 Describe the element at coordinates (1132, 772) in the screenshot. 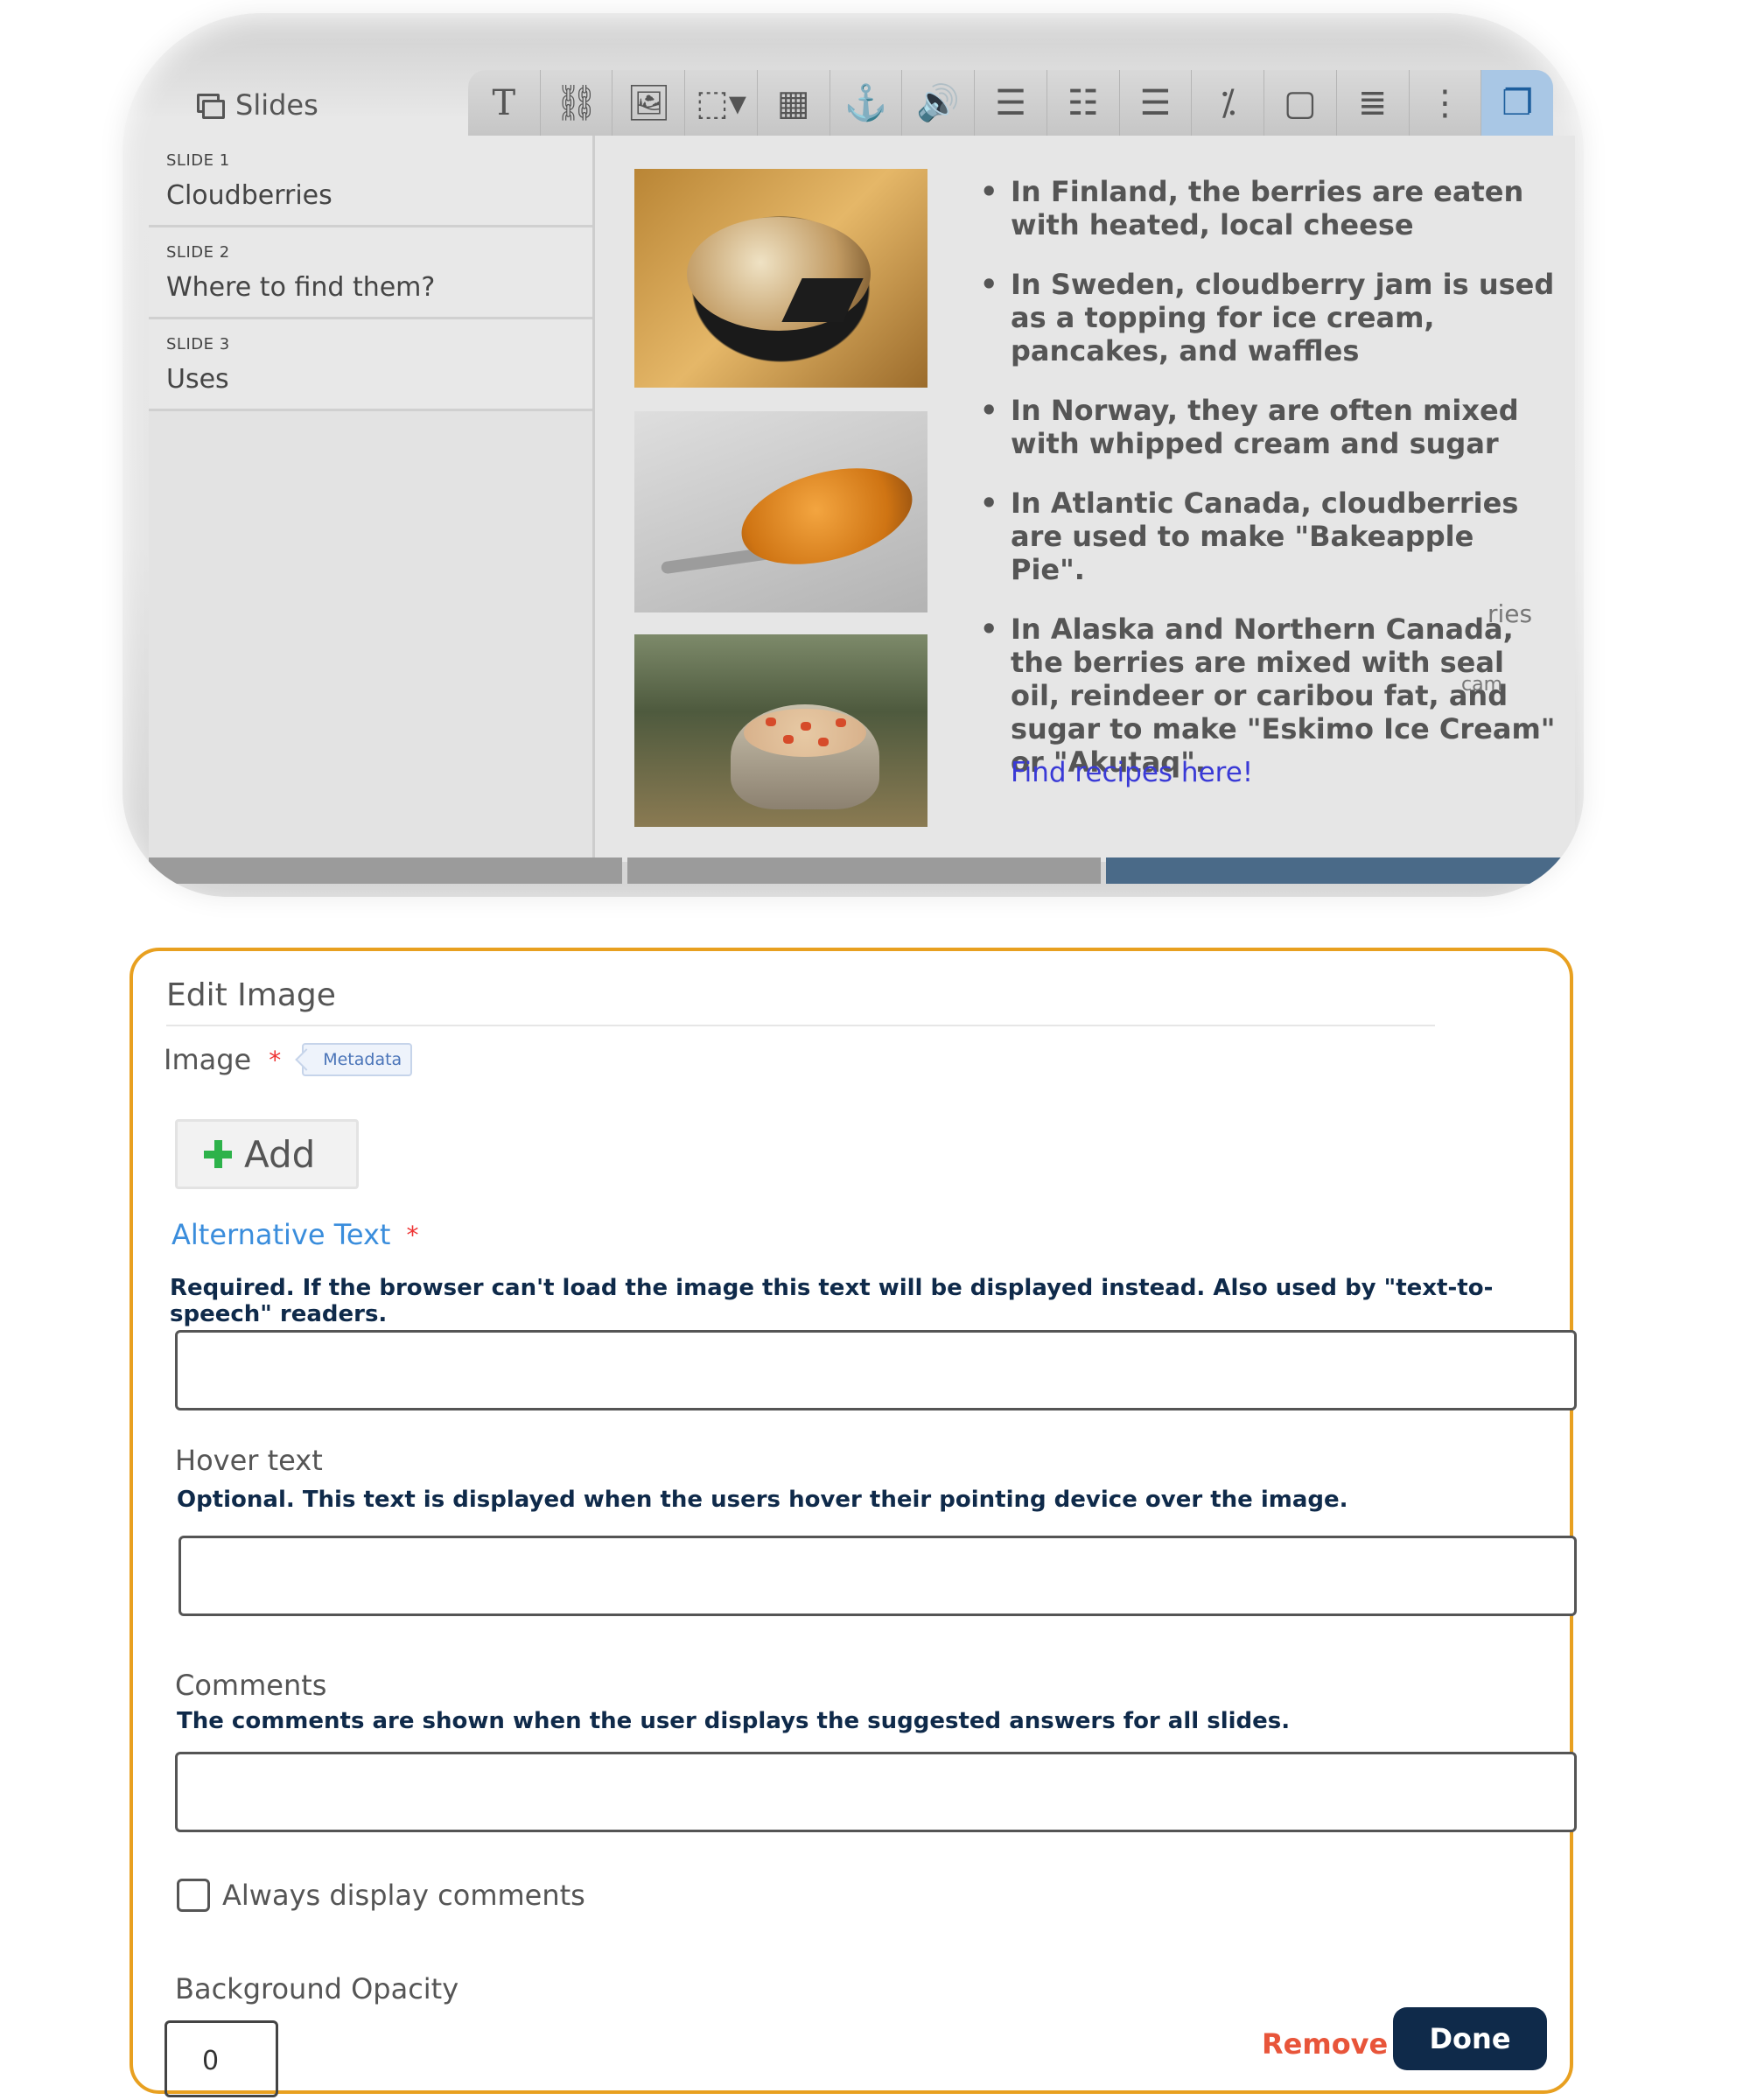

I see `recipes-link: Find recipes here!` at that location.